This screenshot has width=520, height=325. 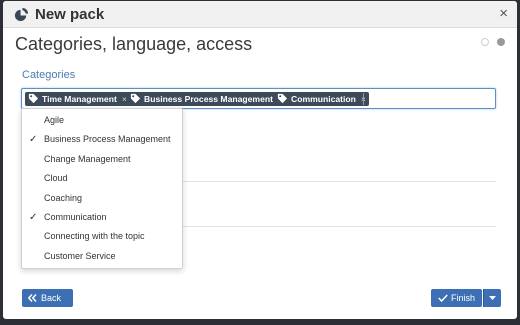 What do you see at coordinates (363, 99) in the screenshot?
I see `text-cursor` at bounding box center [363, 99].